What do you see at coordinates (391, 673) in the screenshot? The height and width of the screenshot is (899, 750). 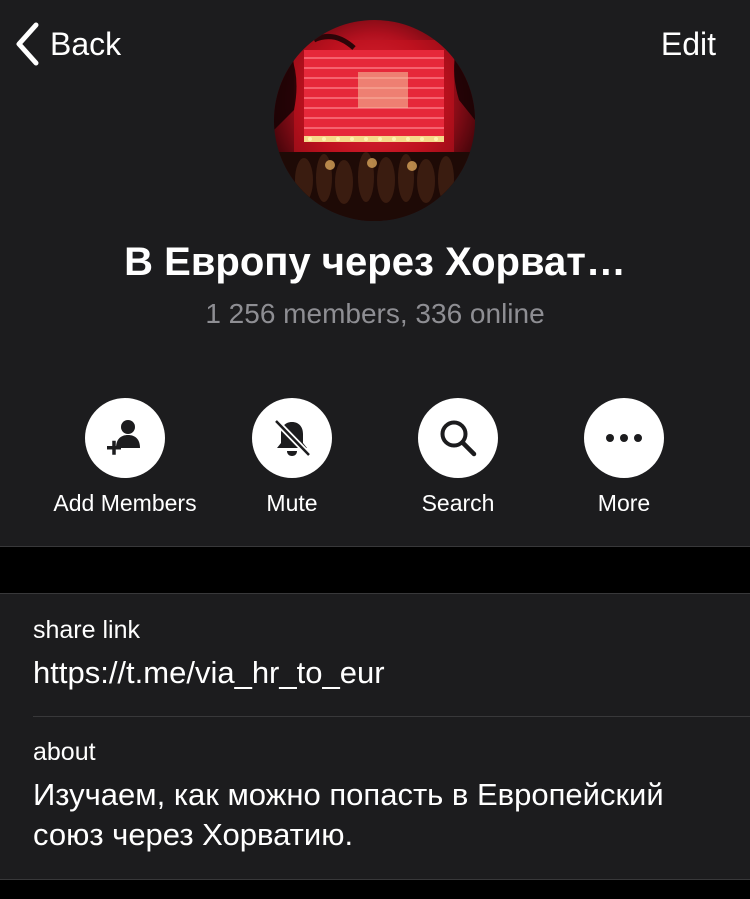 I see `share-link-value: https://t.me/via_hr_to_eur` at bounding box center [391, 673].